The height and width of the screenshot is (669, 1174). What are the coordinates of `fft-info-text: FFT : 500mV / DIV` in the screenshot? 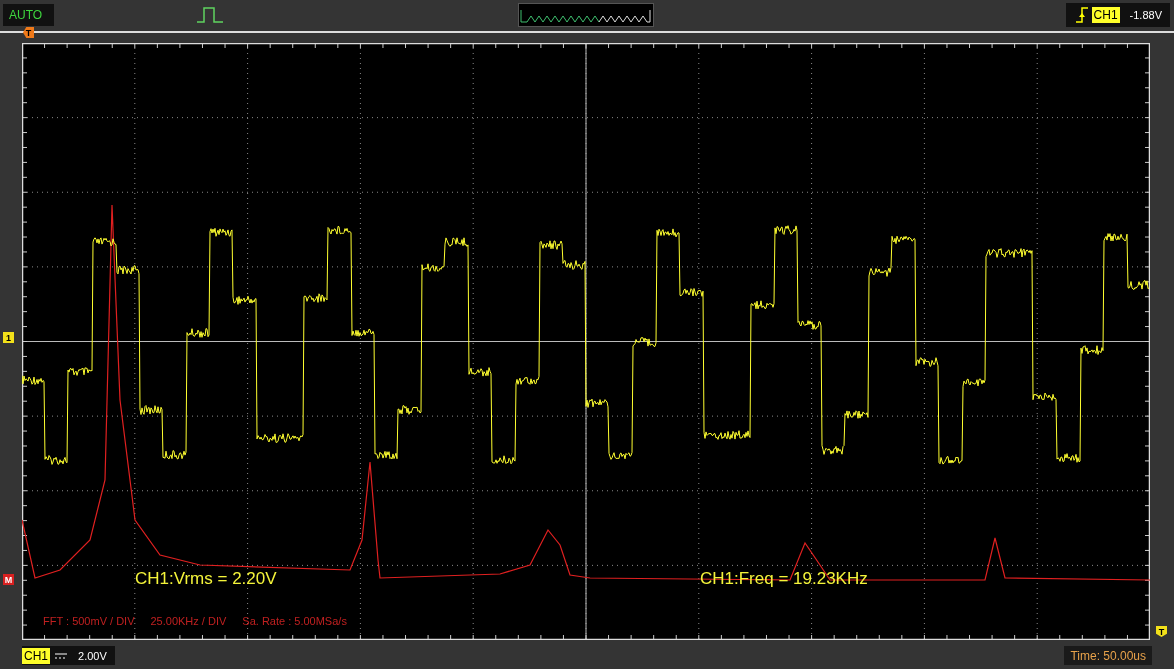 It's located at (89, 621).